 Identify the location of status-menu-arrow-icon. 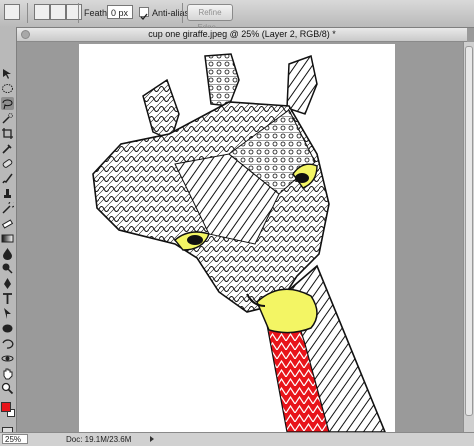
(152, 439).